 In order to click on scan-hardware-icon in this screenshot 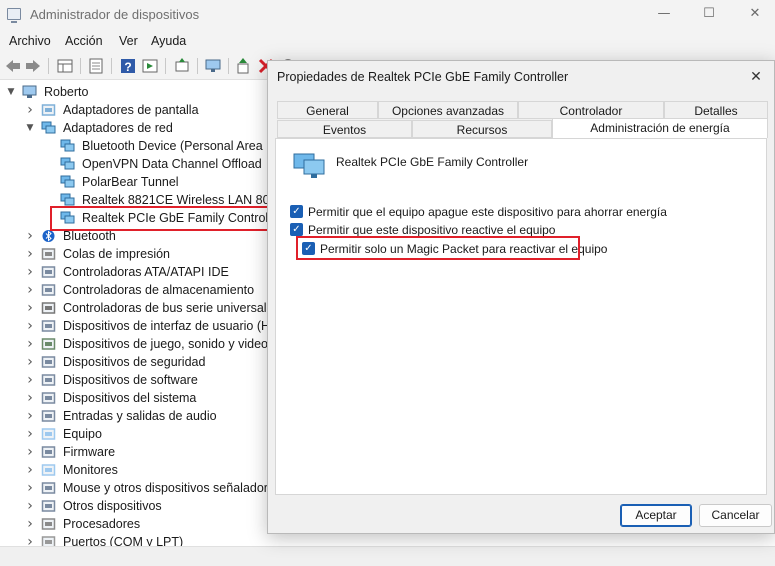, I will do `click(182, 66)`.